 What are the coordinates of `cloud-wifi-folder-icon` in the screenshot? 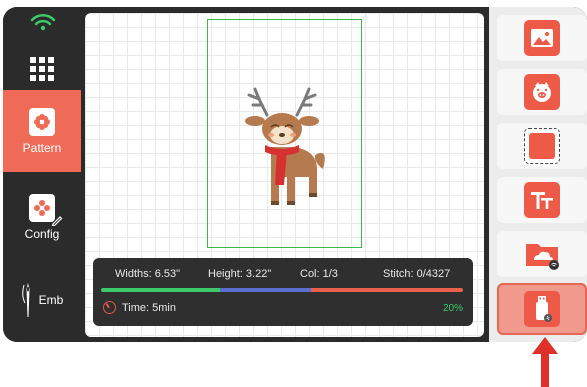 It's located at (542, 254).